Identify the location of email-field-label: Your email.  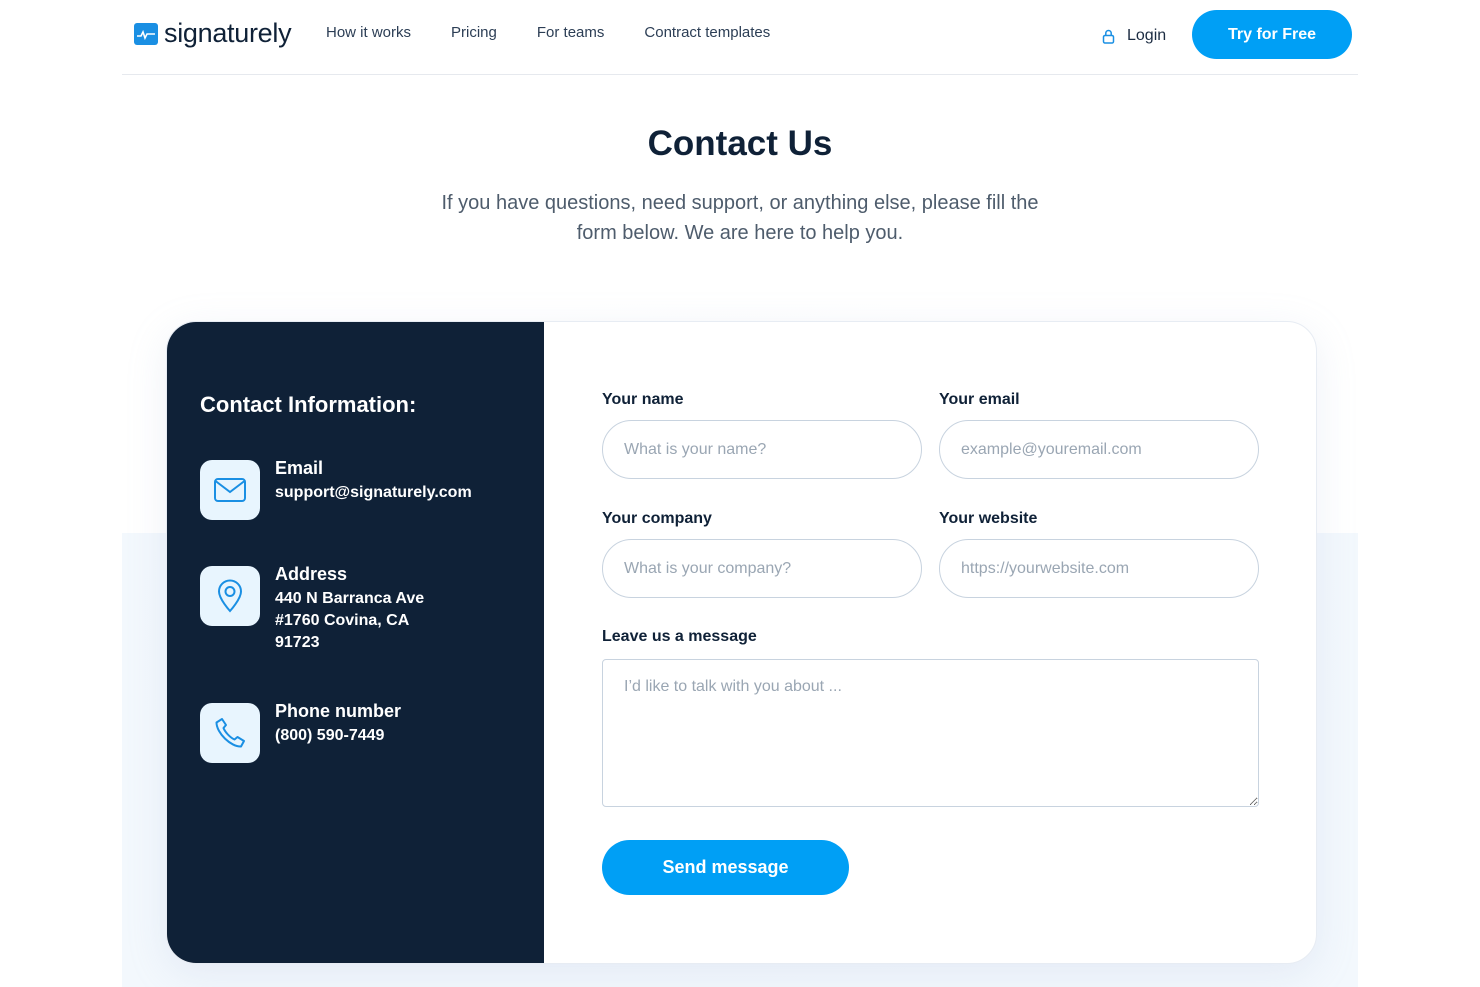
(979, 399).